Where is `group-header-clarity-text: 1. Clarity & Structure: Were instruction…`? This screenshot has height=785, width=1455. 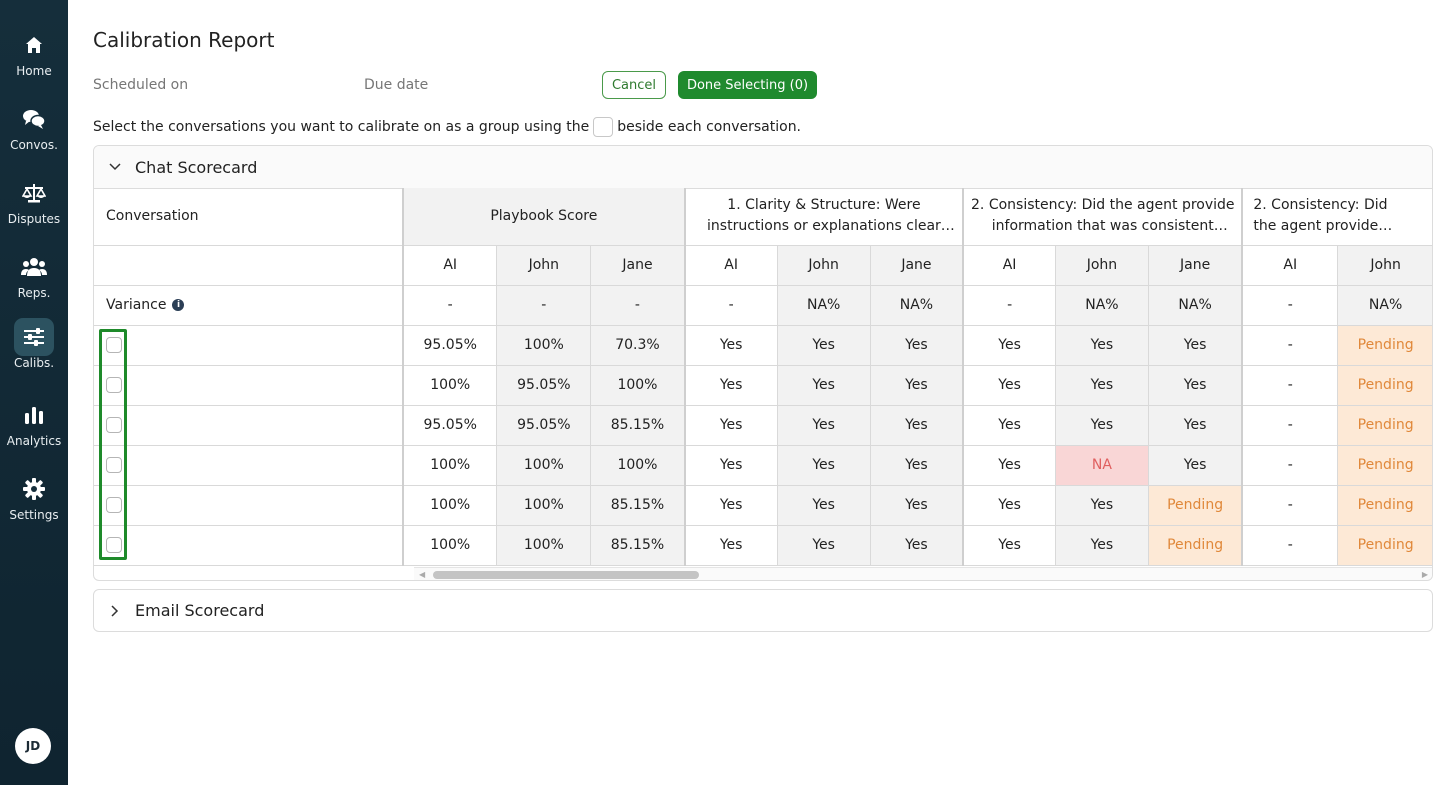 group-header-clarity-text: 1. Clarity & Structure: Were instruction… is located at coordinates (824, 216).